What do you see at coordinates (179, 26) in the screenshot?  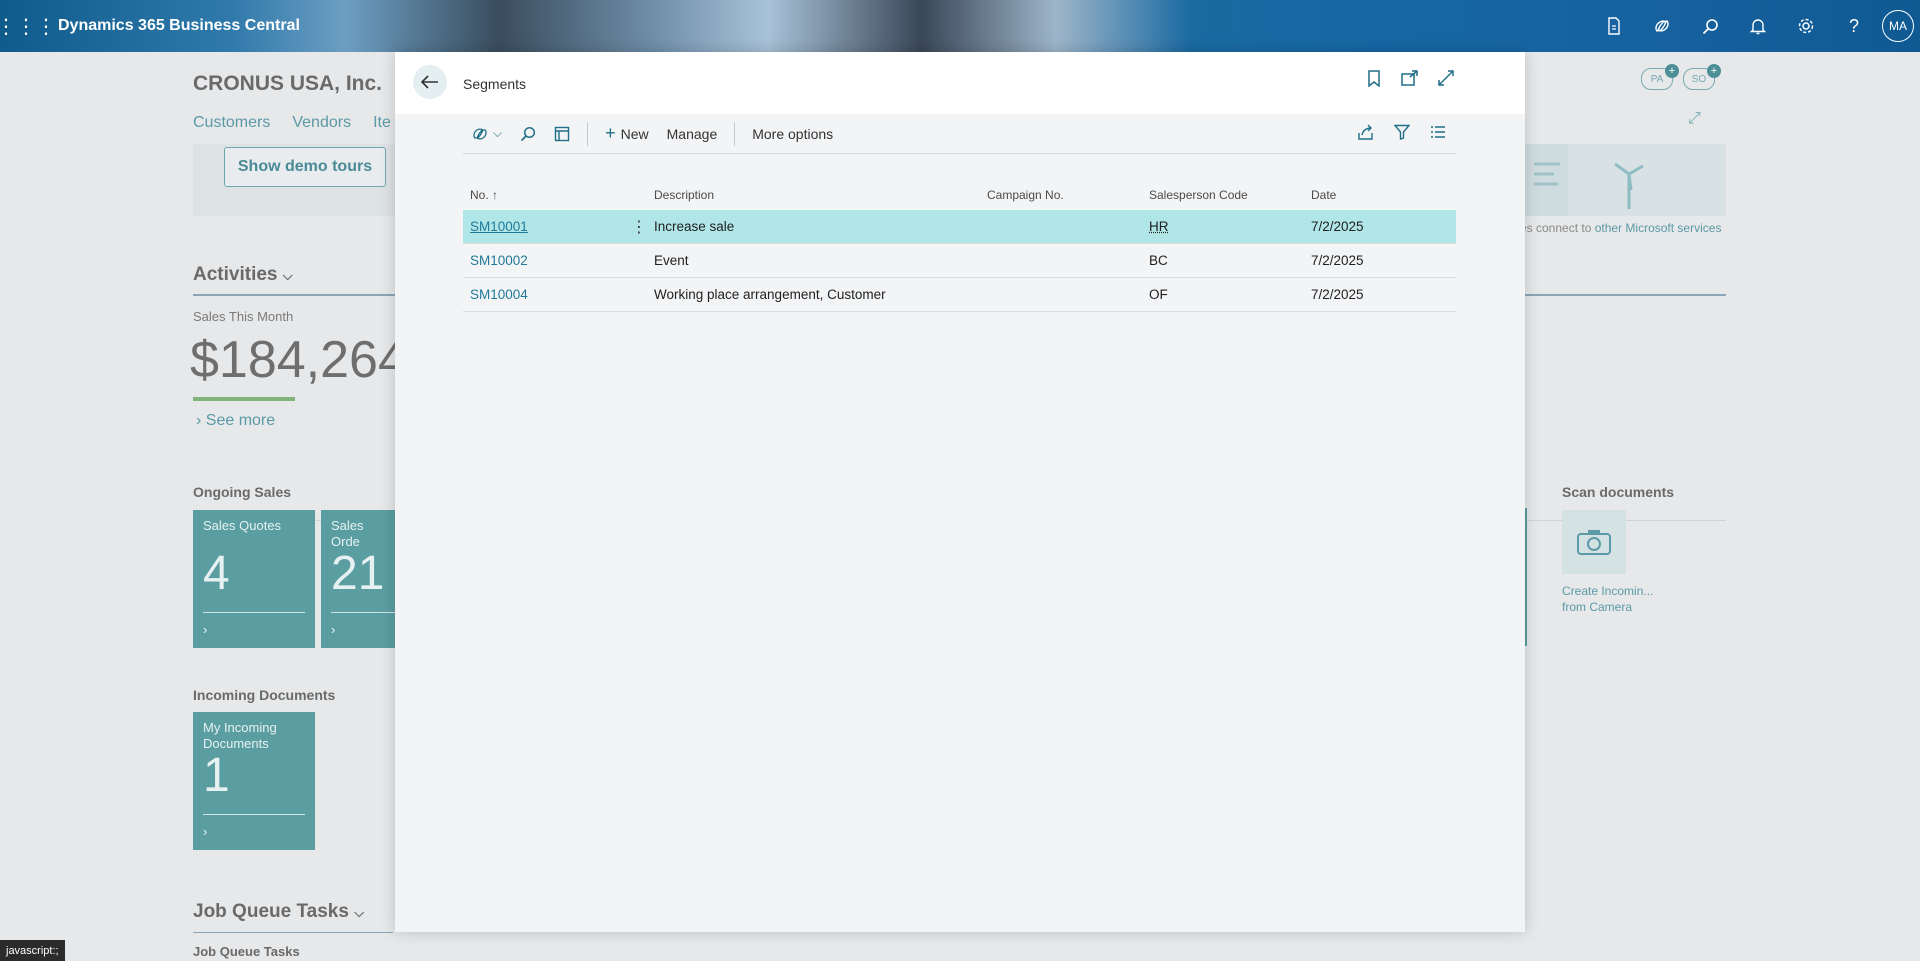 I see `app-brand: Dynamics 365 Business Central` at bounding box center [179, 26].